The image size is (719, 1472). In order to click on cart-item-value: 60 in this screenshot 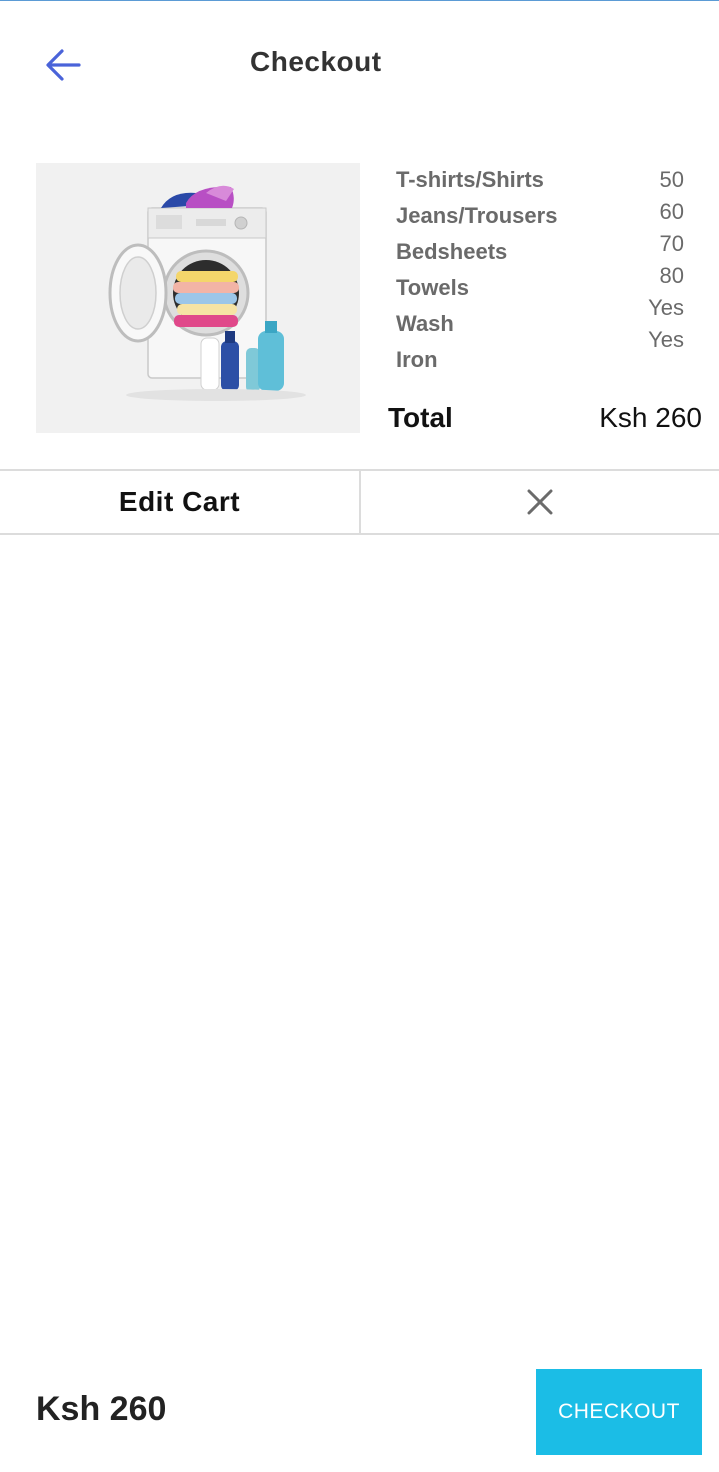, I will do `click(671, 211)`.